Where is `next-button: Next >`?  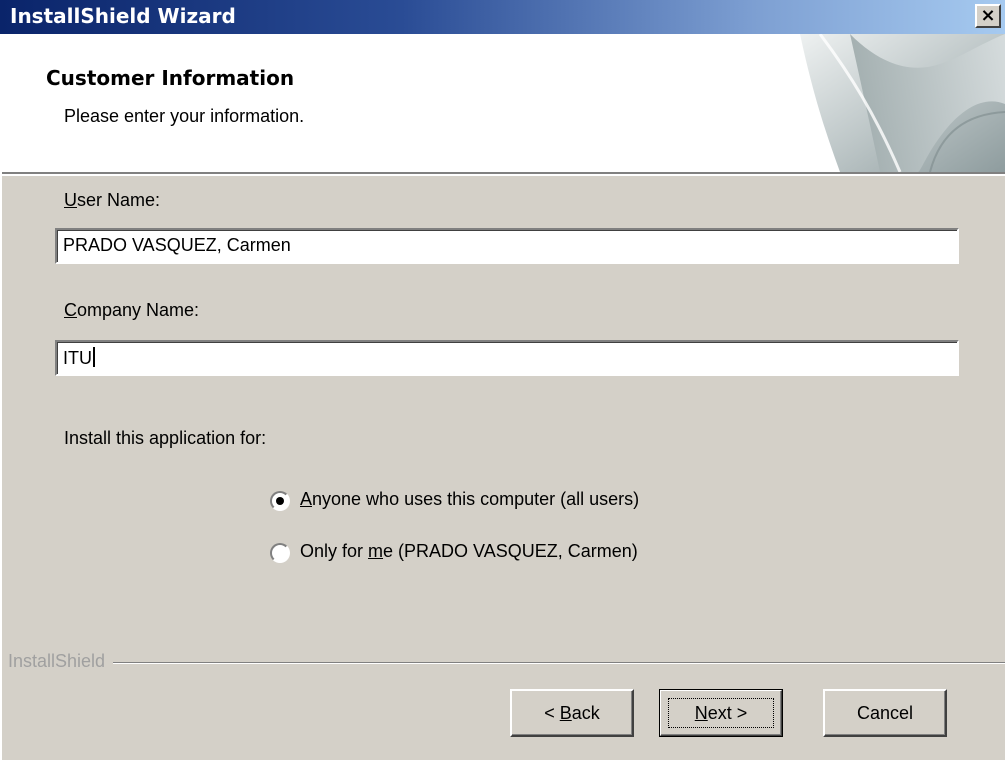 next-button: Next > is located at coordinates (721, 713).